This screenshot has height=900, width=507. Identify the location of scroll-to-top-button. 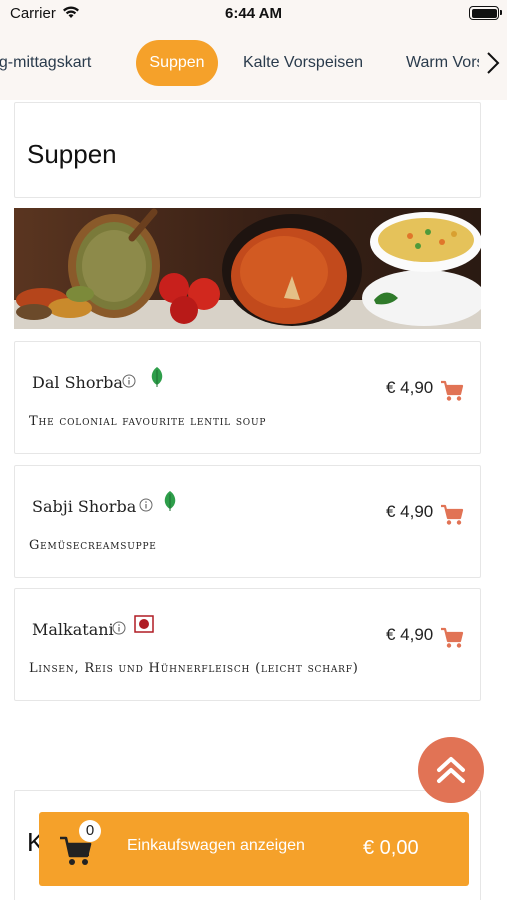
(451, 770).